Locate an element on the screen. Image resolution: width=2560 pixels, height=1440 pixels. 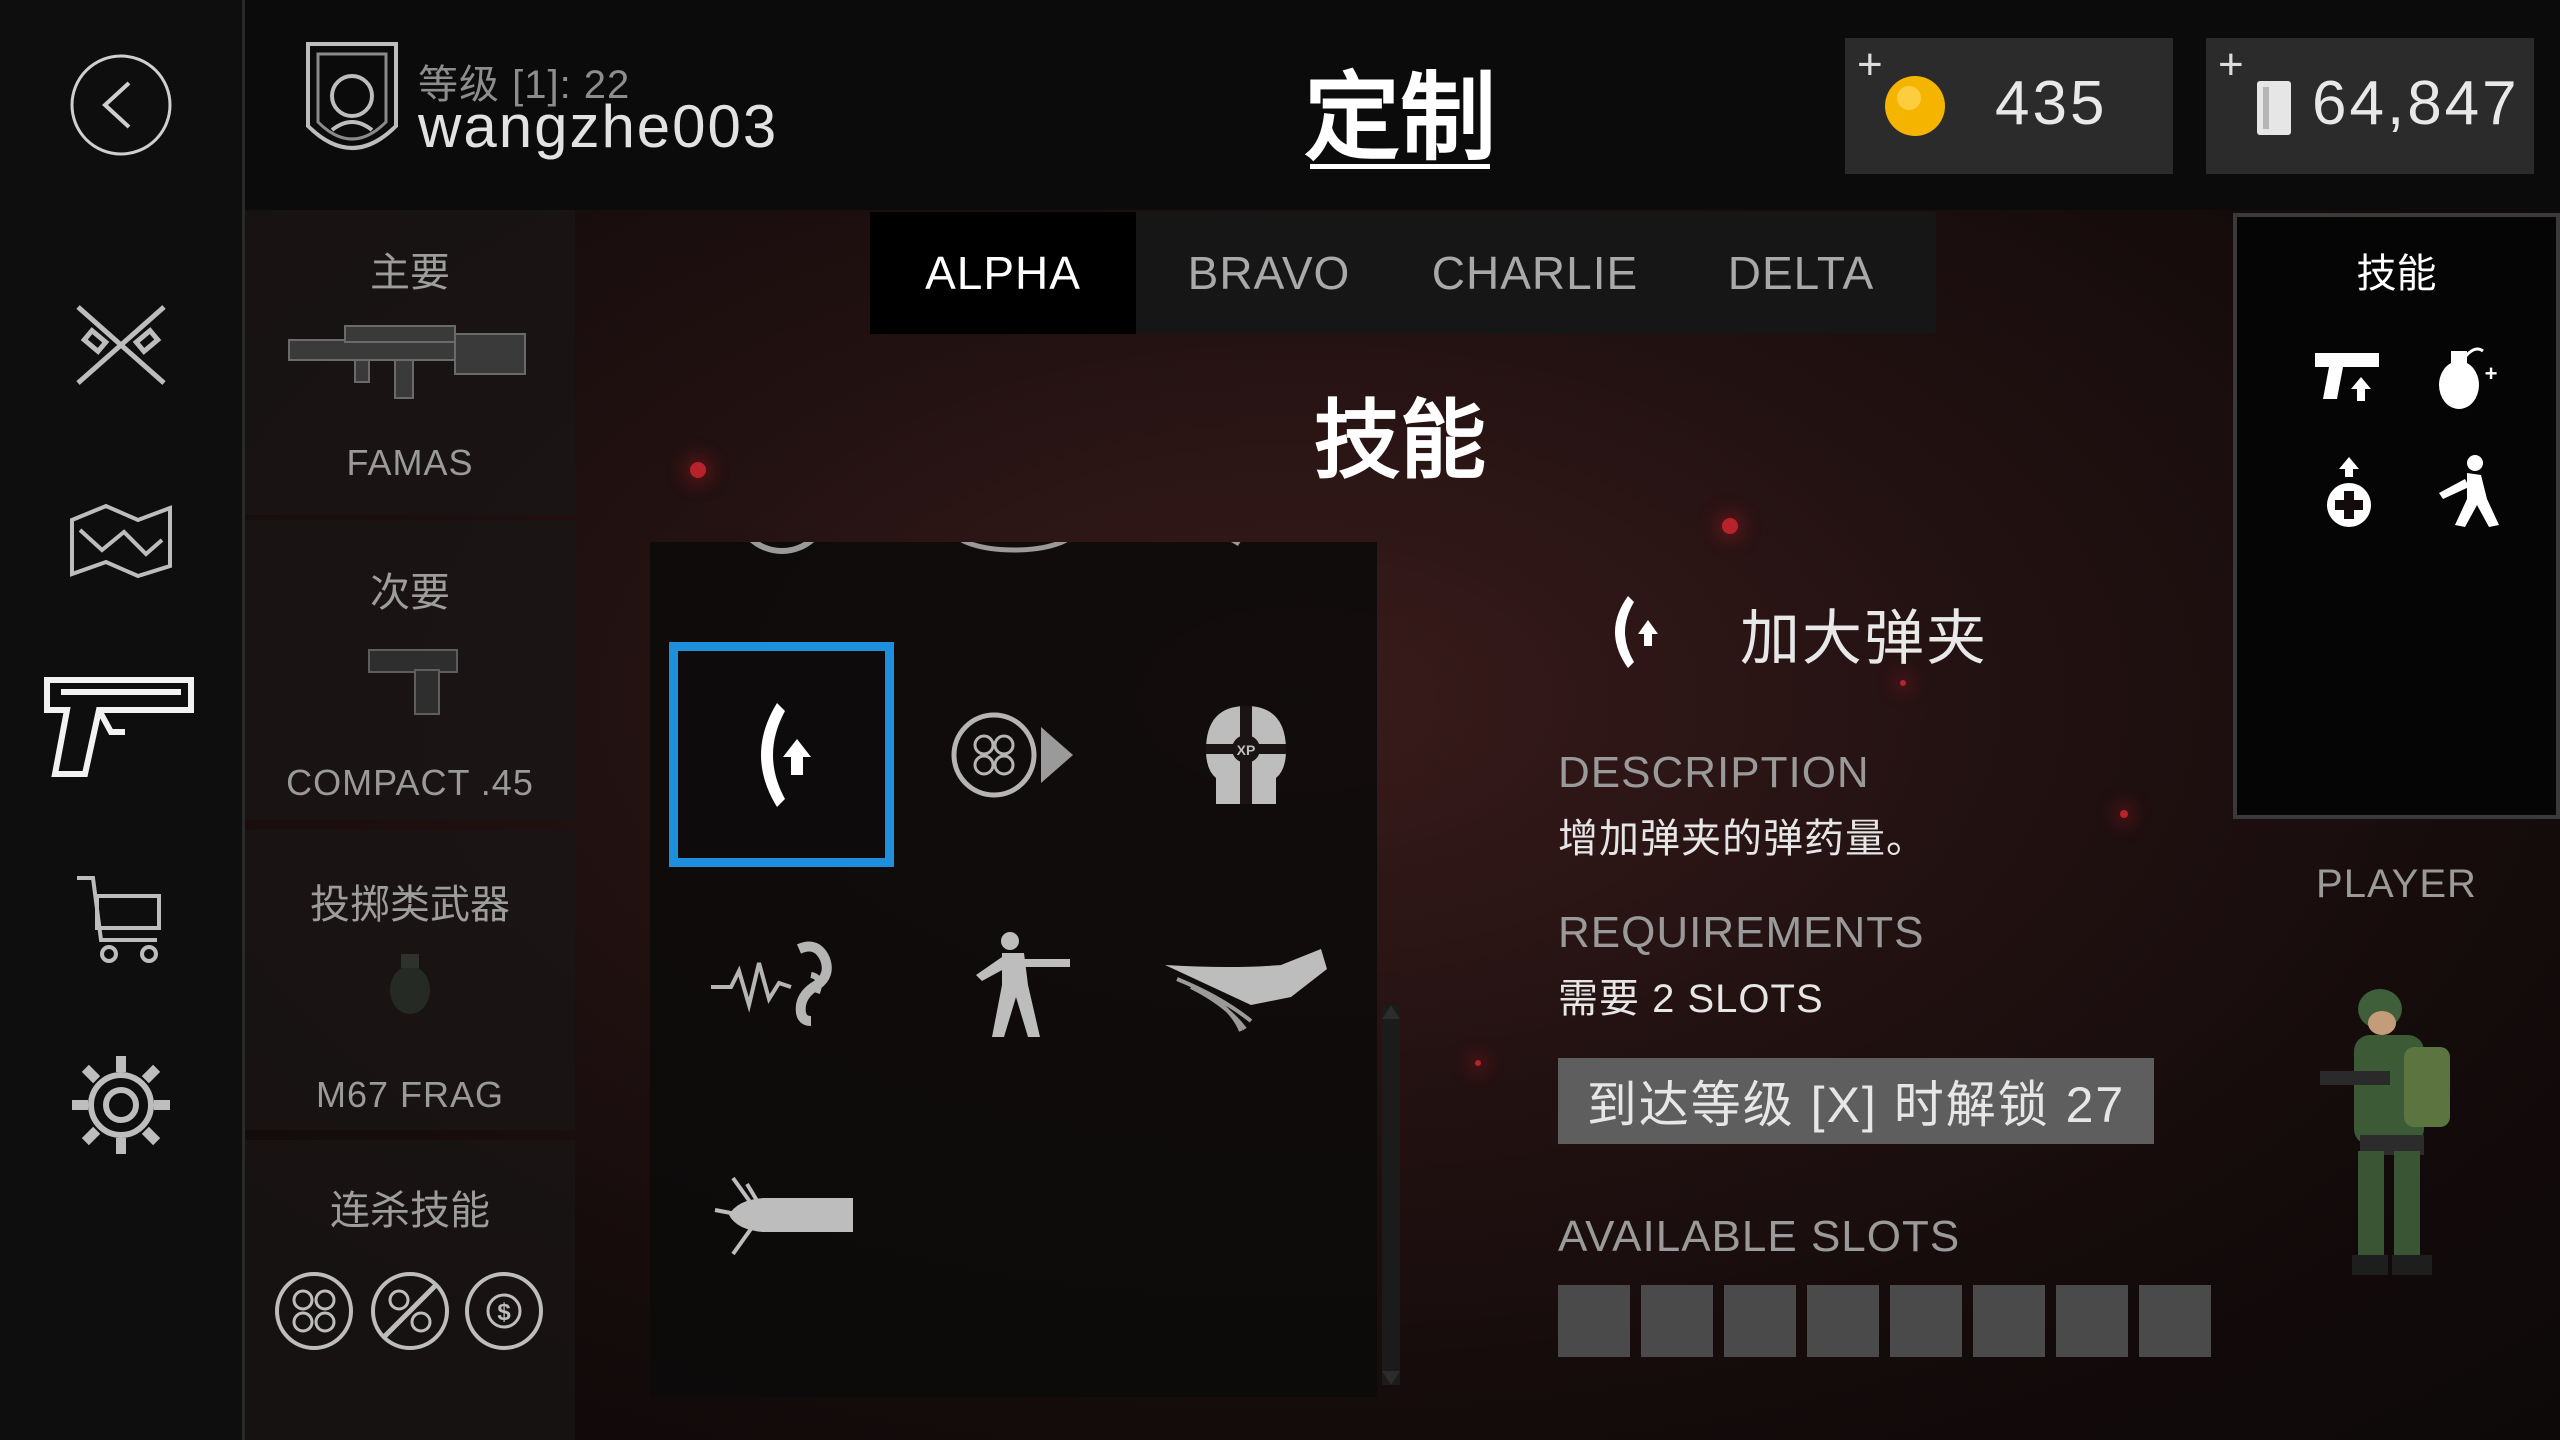
nav-map-button is located at coordinates (121, 540).